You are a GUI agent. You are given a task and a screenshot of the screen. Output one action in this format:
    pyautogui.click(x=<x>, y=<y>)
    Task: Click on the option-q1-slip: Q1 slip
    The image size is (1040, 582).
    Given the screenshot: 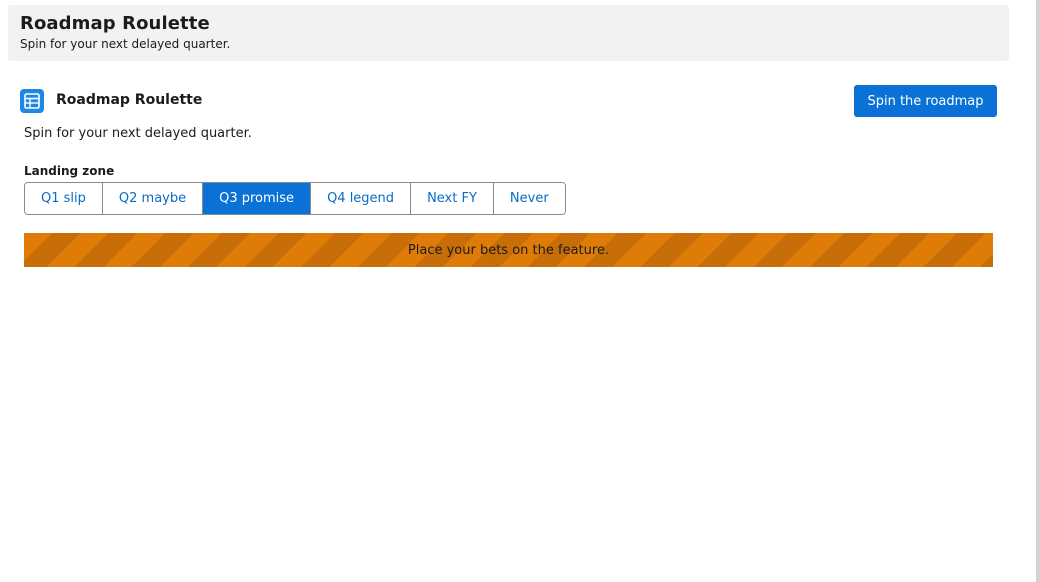 What is the action you would take?
    pyautogui.click(x=64, y=198)
    